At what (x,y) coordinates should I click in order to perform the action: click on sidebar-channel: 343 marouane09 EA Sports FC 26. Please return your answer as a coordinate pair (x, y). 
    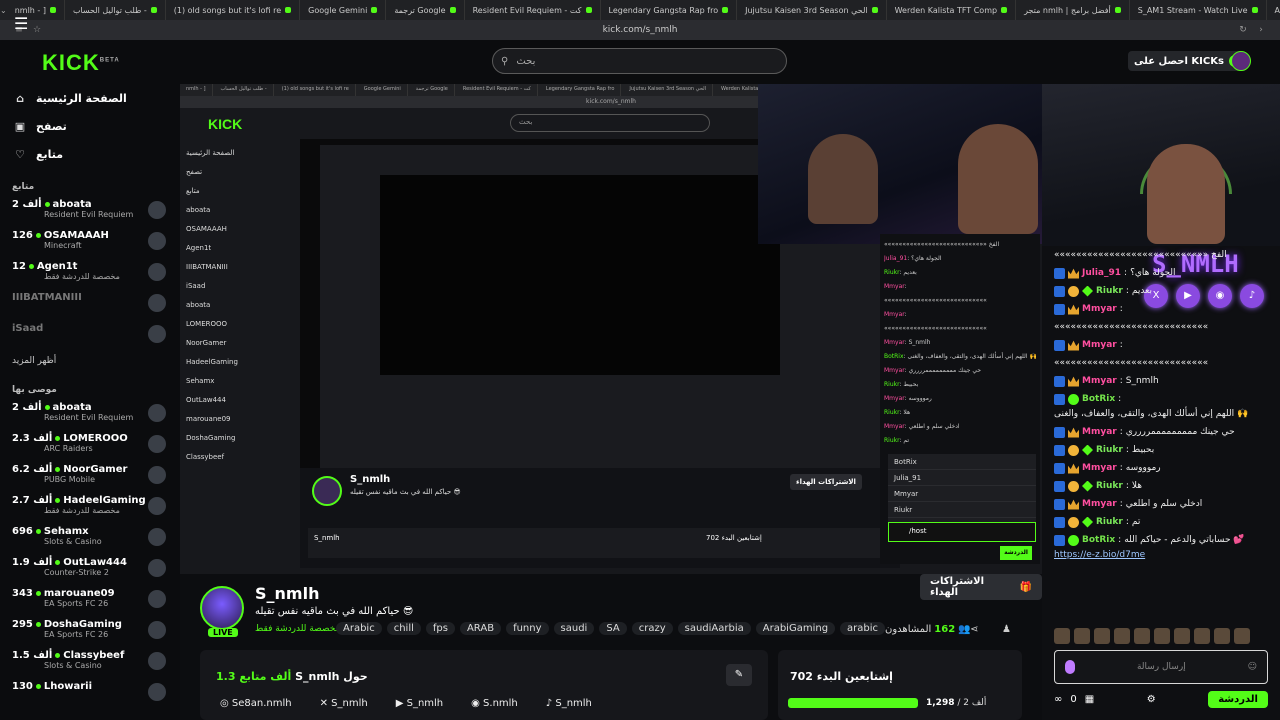
    Looking at the image, I should click on (90, 600).